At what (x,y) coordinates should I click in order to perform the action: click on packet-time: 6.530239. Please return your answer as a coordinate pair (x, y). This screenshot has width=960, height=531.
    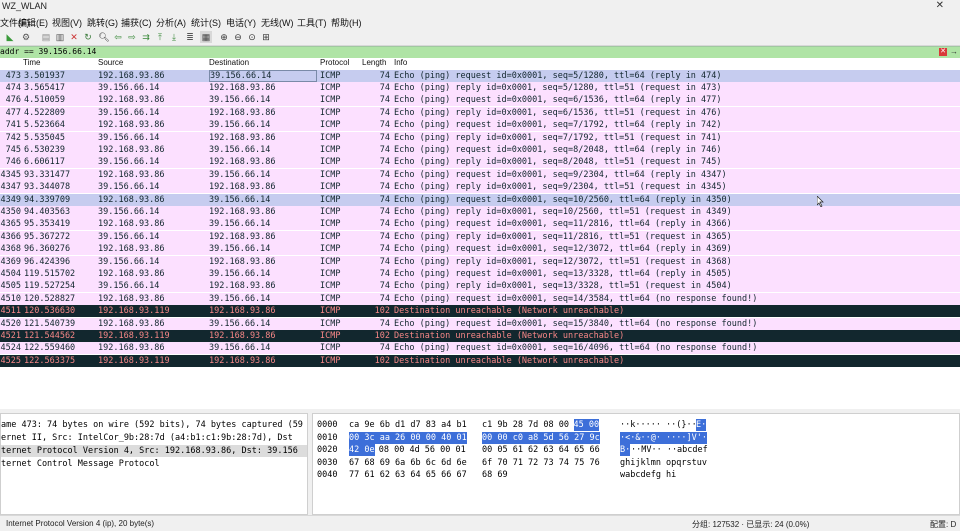
    Looking at the image, I should click on (44, 149).